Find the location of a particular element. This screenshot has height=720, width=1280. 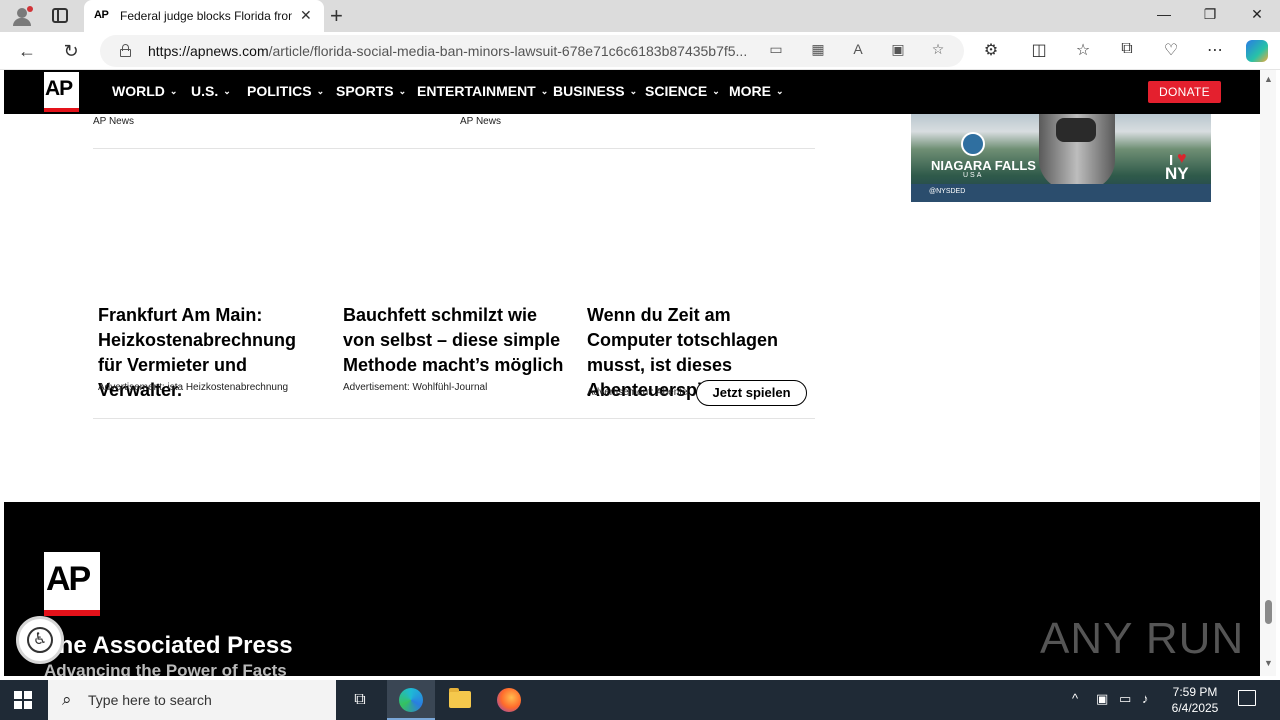

clock-date: 6/4/2025 is located at coordinates (1195, 708).